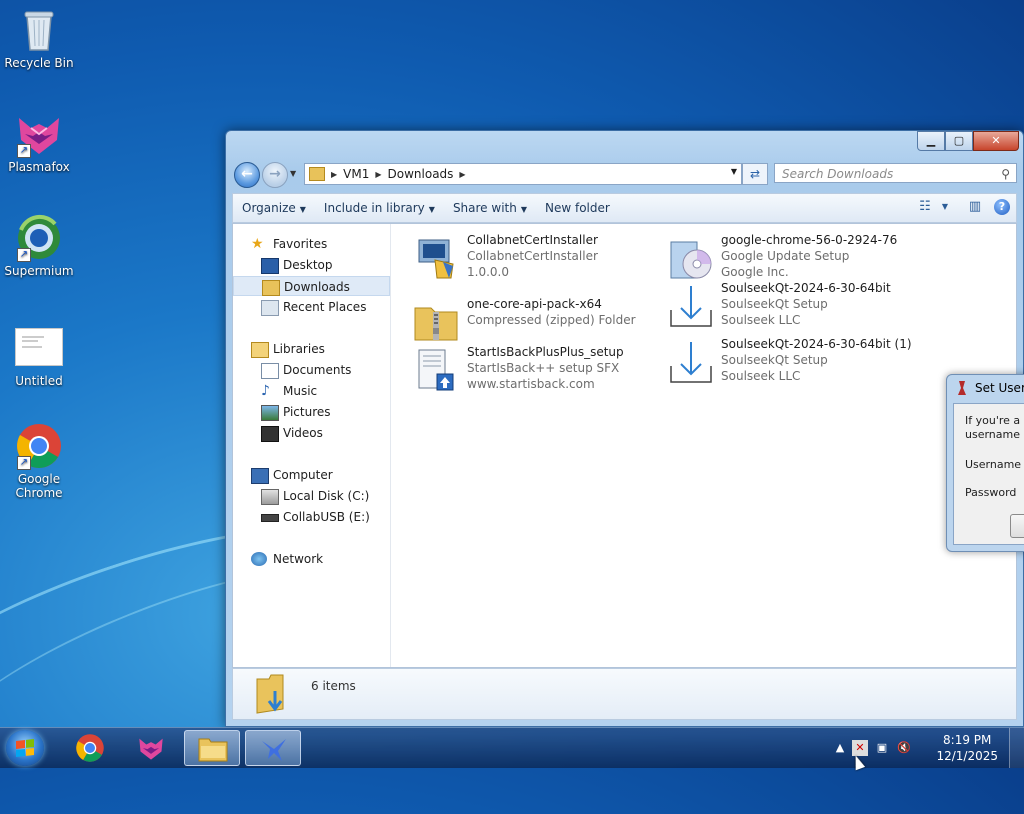 The height and width of the screenshot is (814, 1024). What do you see at coordinates (311, 265) in the screenshot?
I see `nav-desktop: Desktop` at bounding box center [311, 265].